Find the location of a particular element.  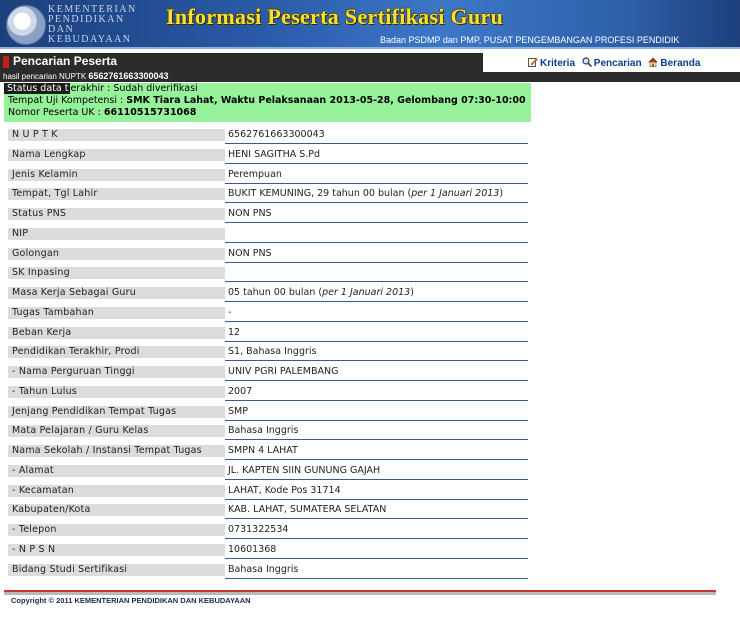

table-row: Jenjang Pendidikan Tempat Tugas SMP is located at coordinates (268, 414).